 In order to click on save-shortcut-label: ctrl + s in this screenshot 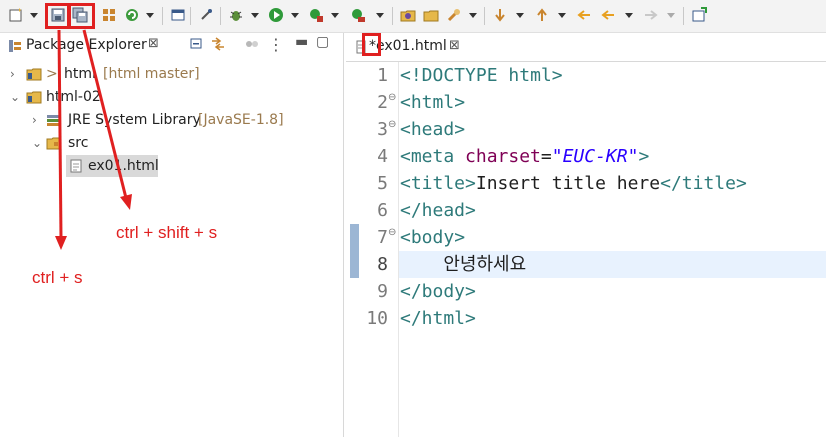, I will do `click(57, 277)`.